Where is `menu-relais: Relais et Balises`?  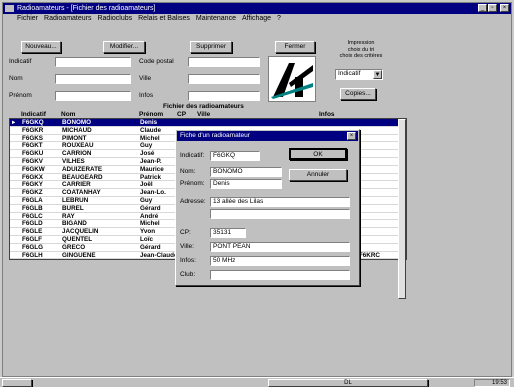
menu-relais: Relais et Balises is located at coordinates (164, 18).